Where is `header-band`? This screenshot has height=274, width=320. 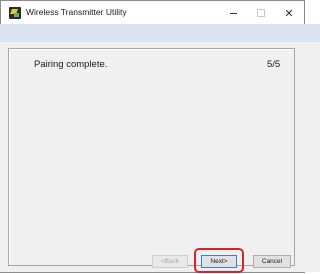 header-band is located at coordinates (160, 33).